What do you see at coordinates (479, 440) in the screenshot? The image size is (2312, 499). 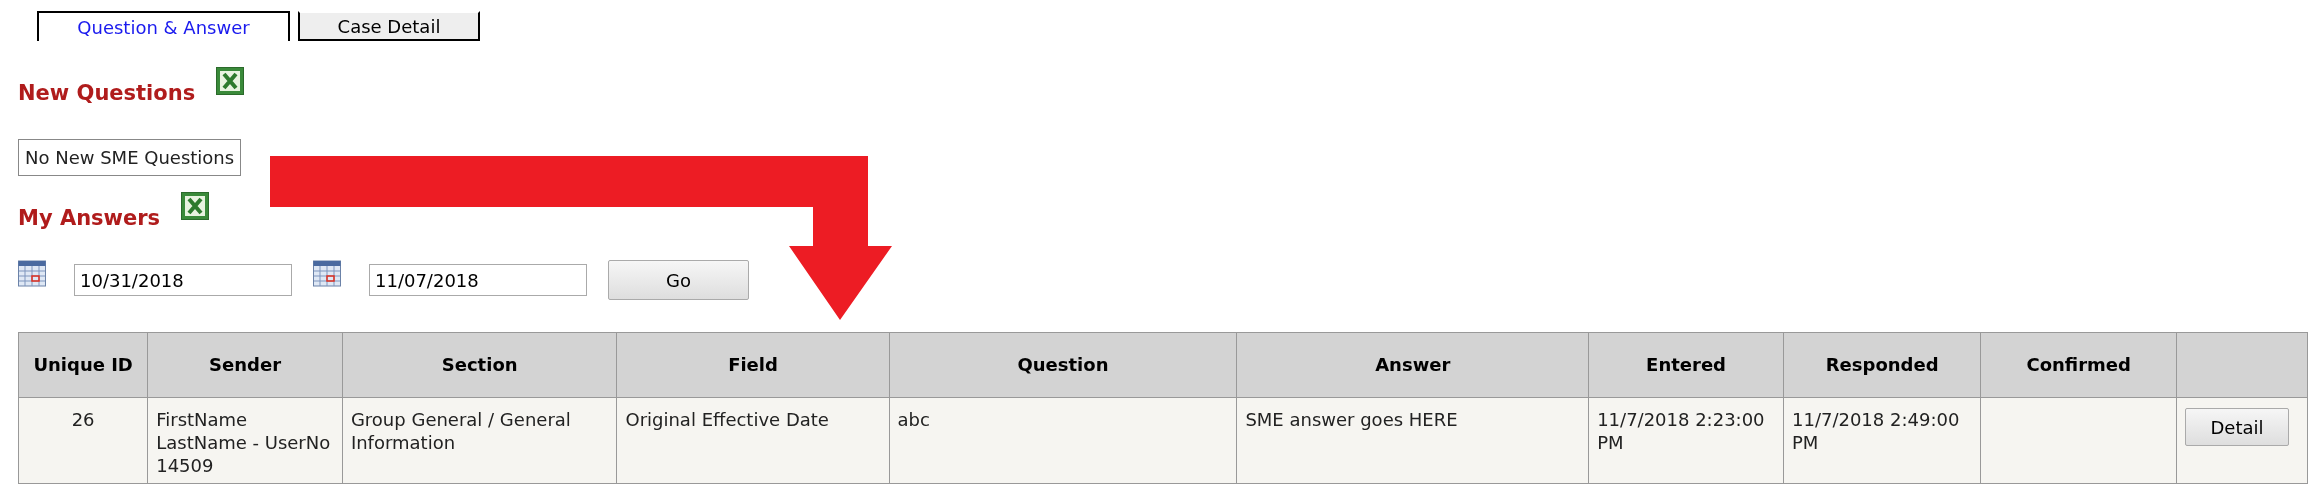 I see `table-cell: Group General / General Information` at bounding box center [479, 440].